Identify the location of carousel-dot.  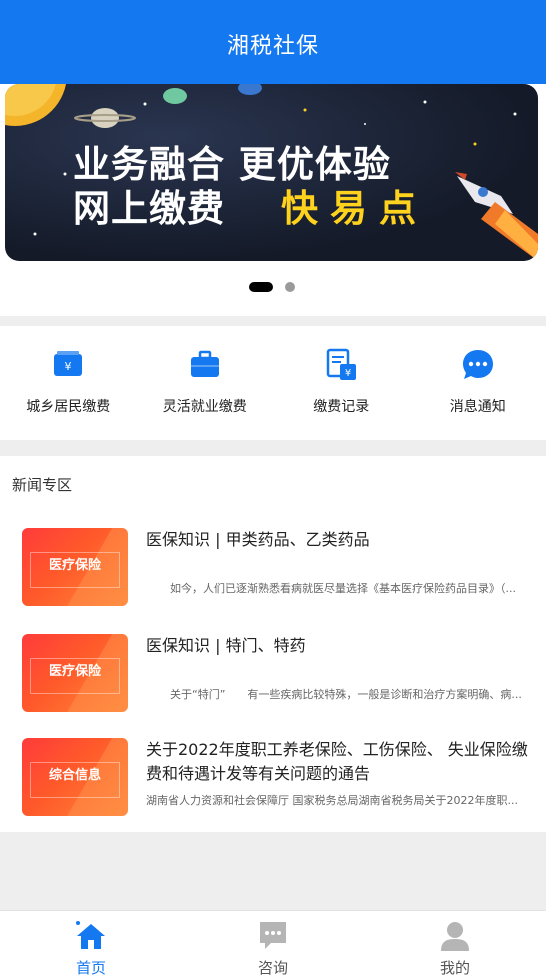
(290, 287).